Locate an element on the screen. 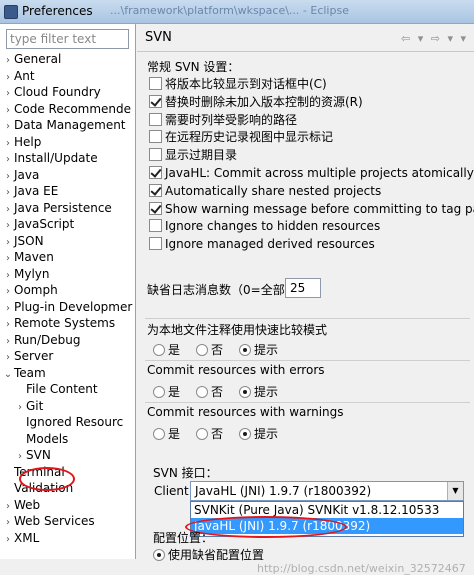 This screenshot has width=474, height=575. tree-item: › Remote Systems is located at coordinates (67, 323).